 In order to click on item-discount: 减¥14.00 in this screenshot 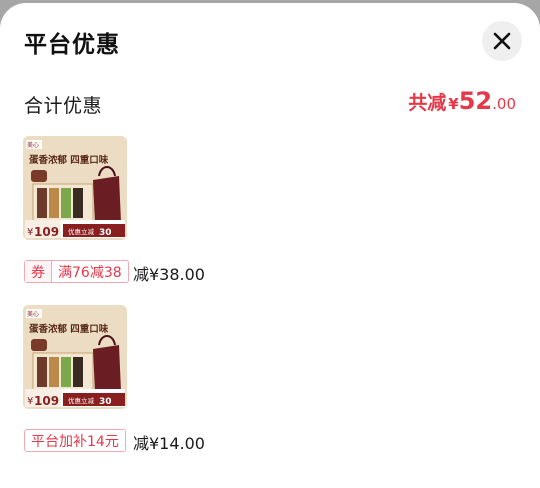, I will do `click(169, 443)`.